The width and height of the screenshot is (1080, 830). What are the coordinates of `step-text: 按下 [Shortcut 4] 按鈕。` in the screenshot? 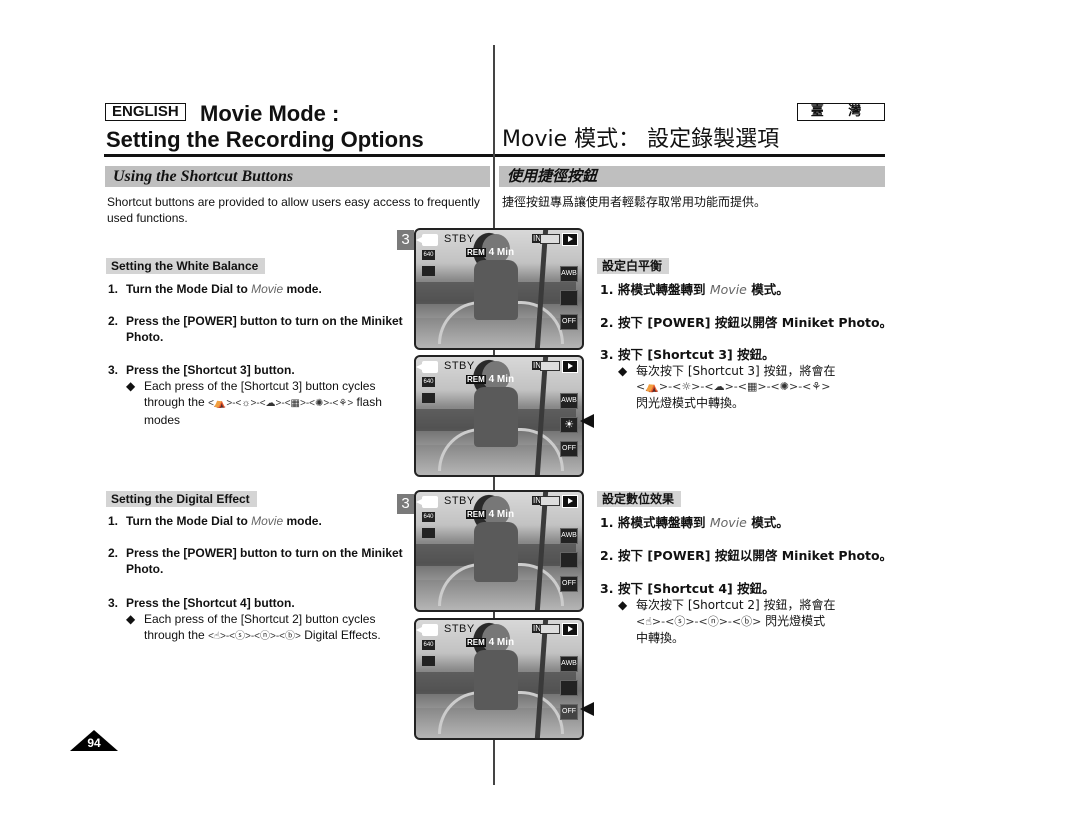 It's located at (696, 588).